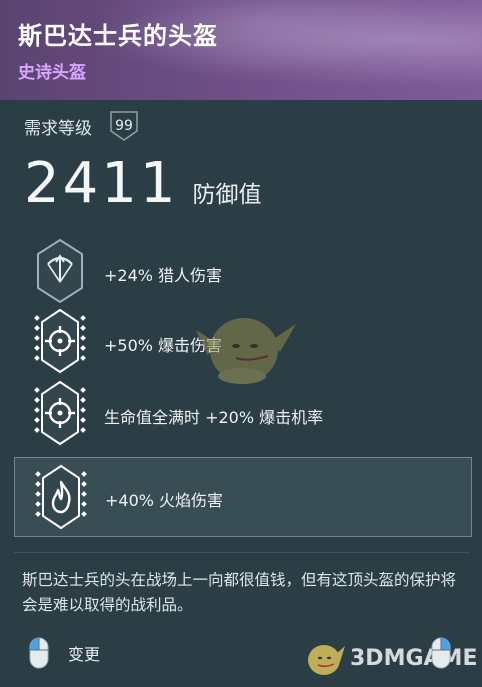 Image resolution: width=482 pixels, height=687 pixels. I want to click on level-badge: 99, so click(124, 126).